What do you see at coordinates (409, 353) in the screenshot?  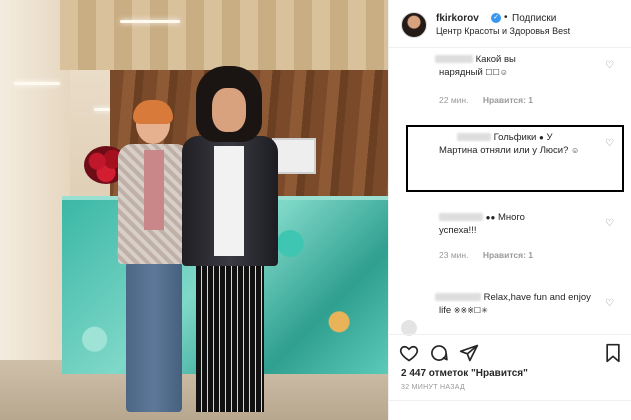 I see `heart-icon` at bounding box center [409, 353].